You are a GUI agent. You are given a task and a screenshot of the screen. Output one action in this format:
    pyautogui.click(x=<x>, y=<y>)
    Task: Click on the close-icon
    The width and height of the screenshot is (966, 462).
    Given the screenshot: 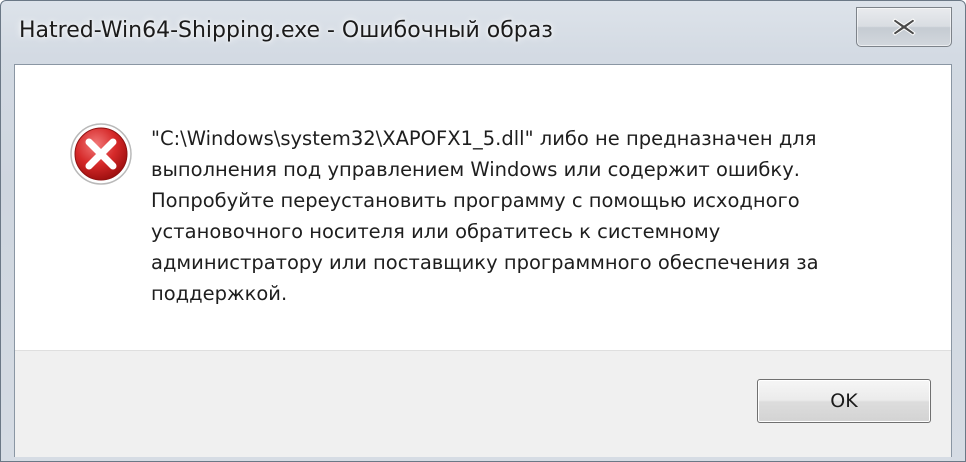 What is the action you would take?
    pyautogui.click(x=904, y=27)
    